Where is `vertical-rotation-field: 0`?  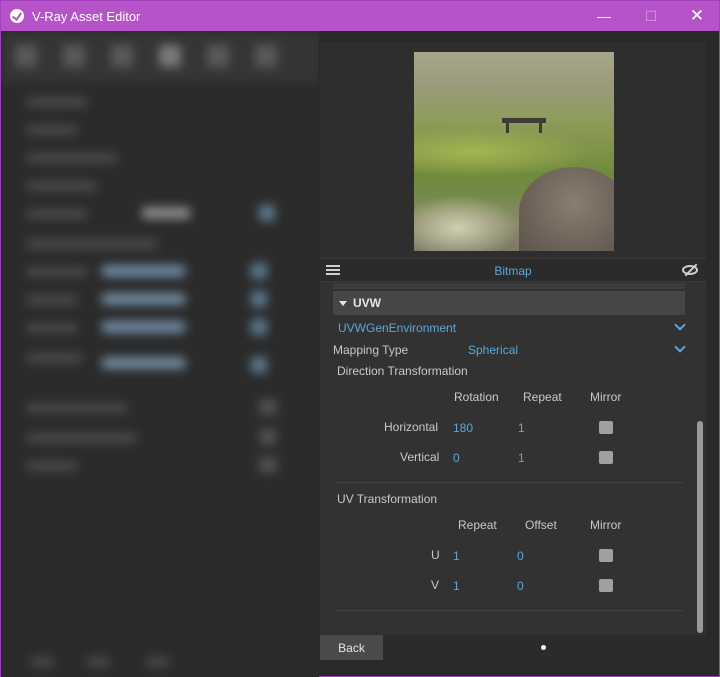 vertical-rotation-field: 0 is located at coordinates (456, 458).